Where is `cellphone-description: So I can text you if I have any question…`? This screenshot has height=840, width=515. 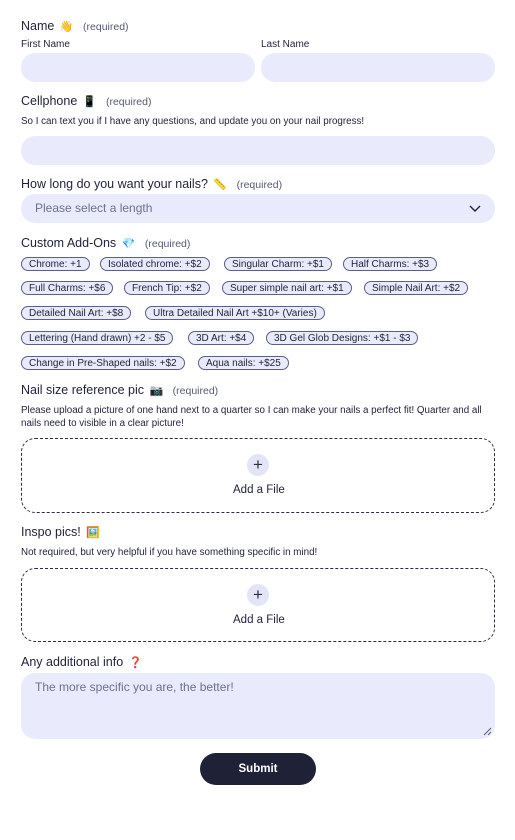 cellphone-description: So I can text you if I have any question… is located at coordinates (193, 121).